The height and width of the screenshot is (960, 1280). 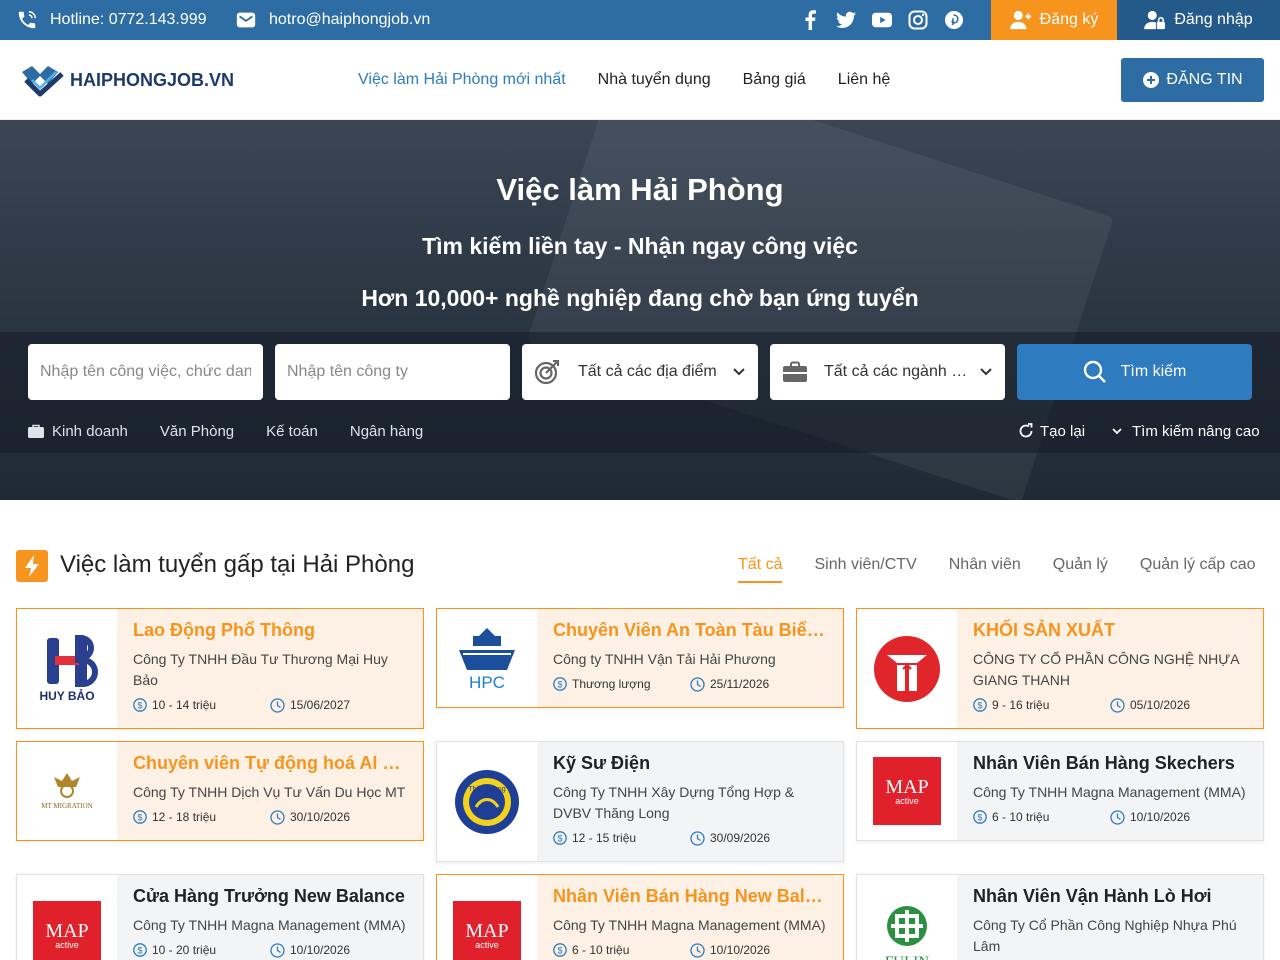 What do you see at coordinates (690, 763) in the screenshot?
I see `job-title: Kỹ Sư Điện` at bounding box center [690, 763].